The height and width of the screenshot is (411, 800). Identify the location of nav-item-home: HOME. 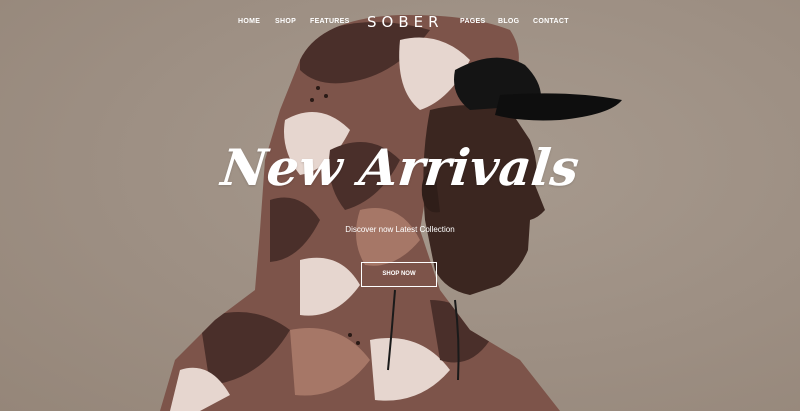
(249, 21).